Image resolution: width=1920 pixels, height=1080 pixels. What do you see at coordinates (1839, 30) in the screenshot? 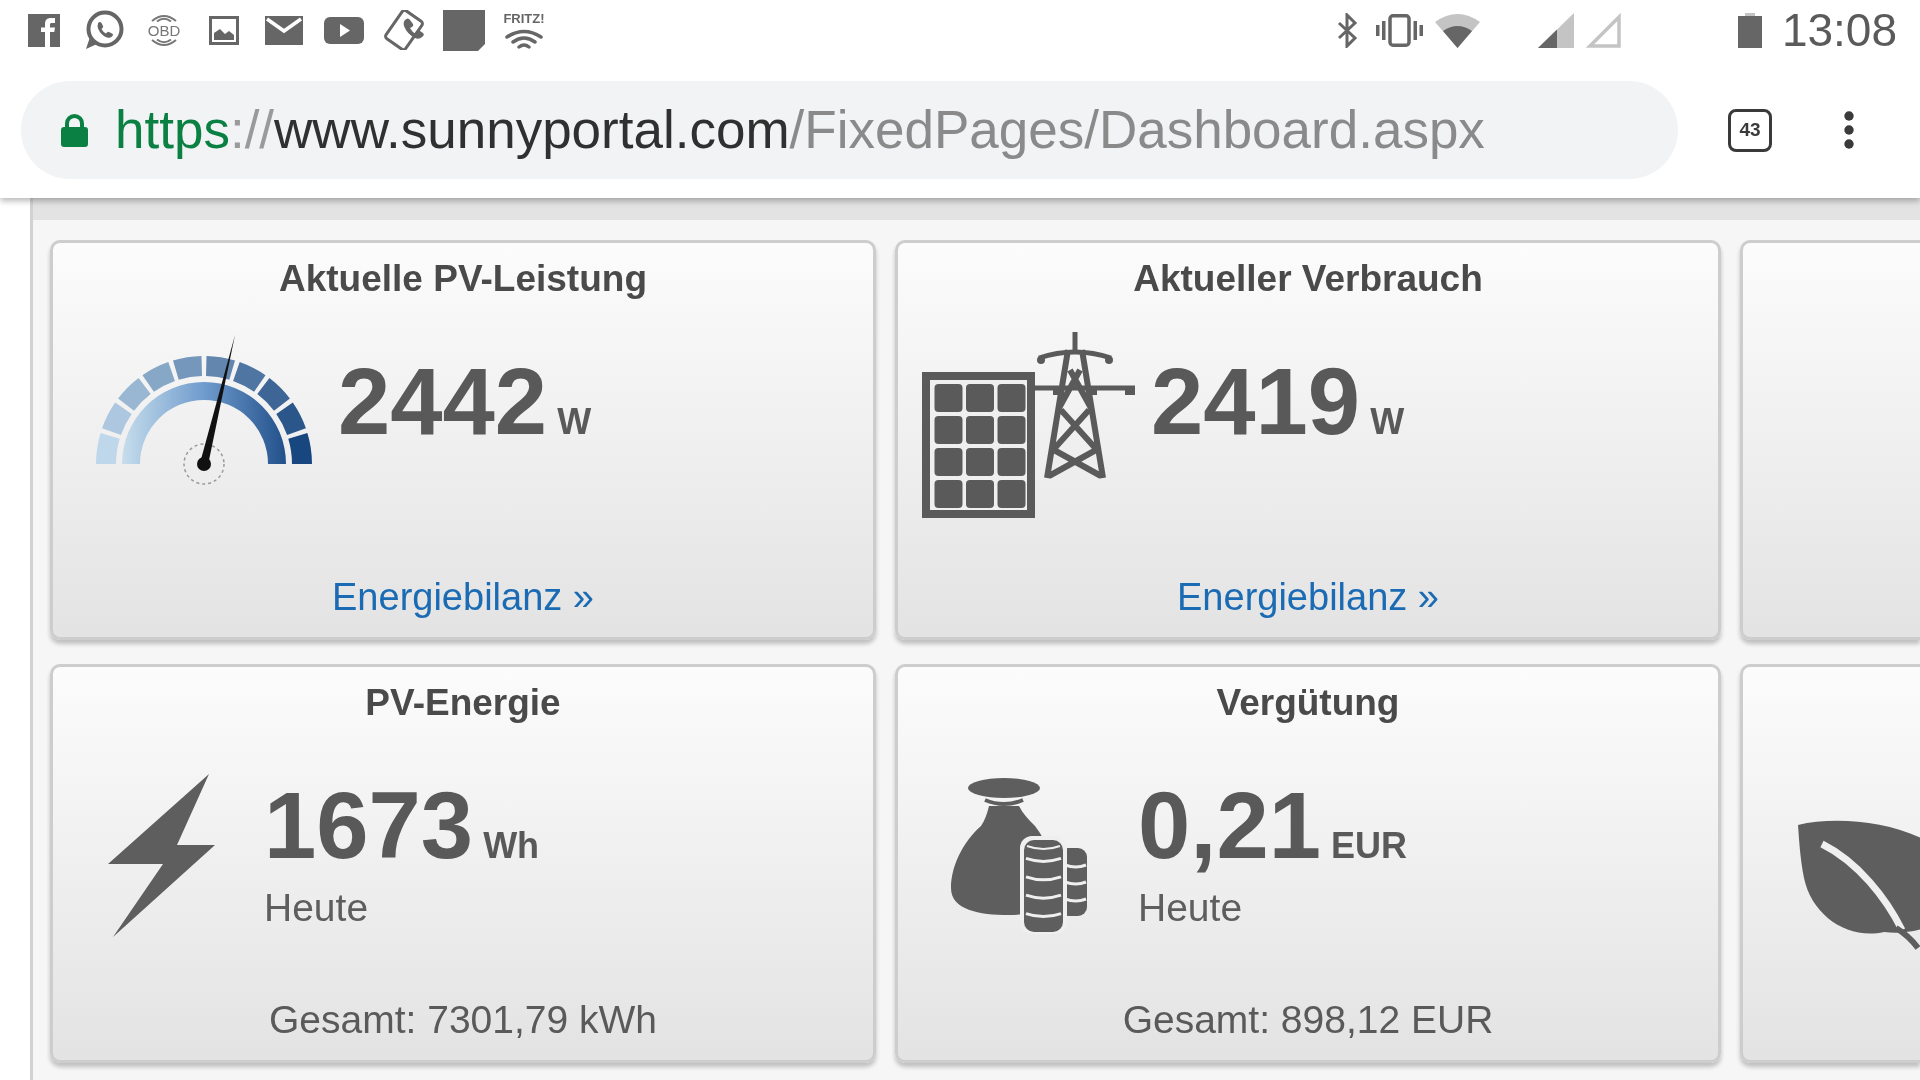
I see `clock-time: 13:08` at bounding box center [1839, 30].